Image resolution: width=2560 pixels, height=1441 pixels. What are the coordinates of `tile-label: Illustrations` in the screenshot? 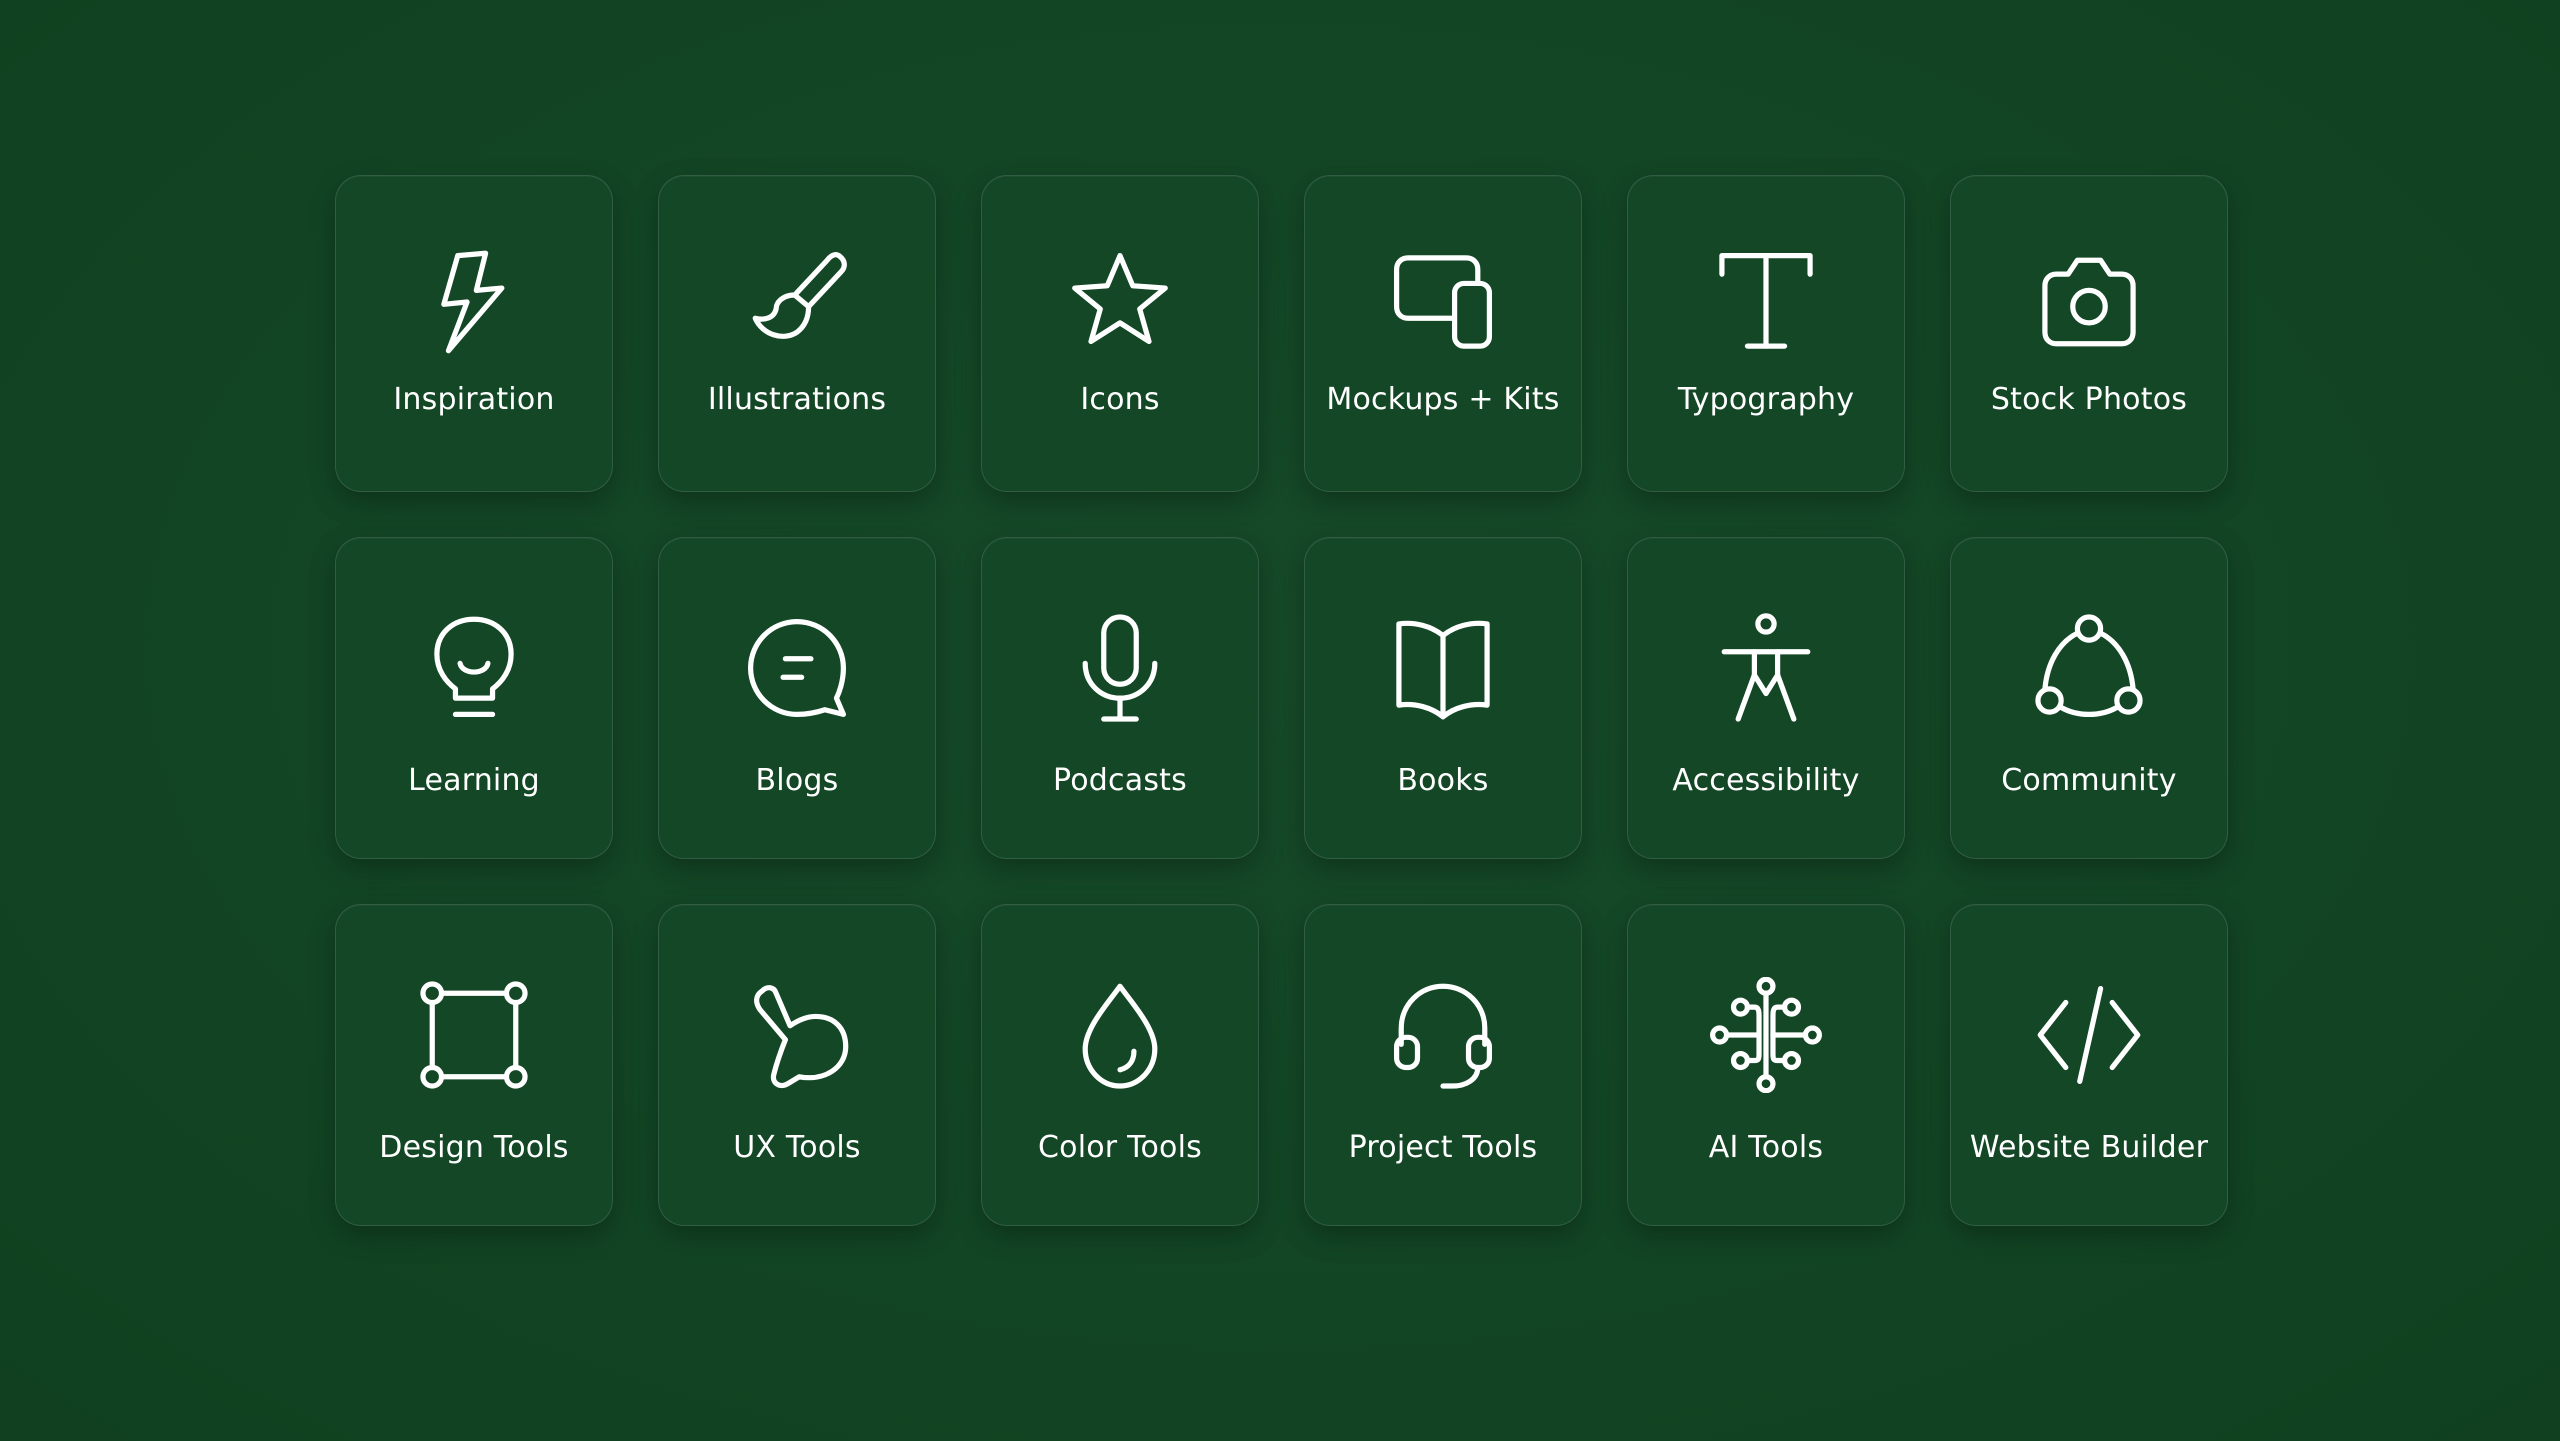 It's located at (797, 399).